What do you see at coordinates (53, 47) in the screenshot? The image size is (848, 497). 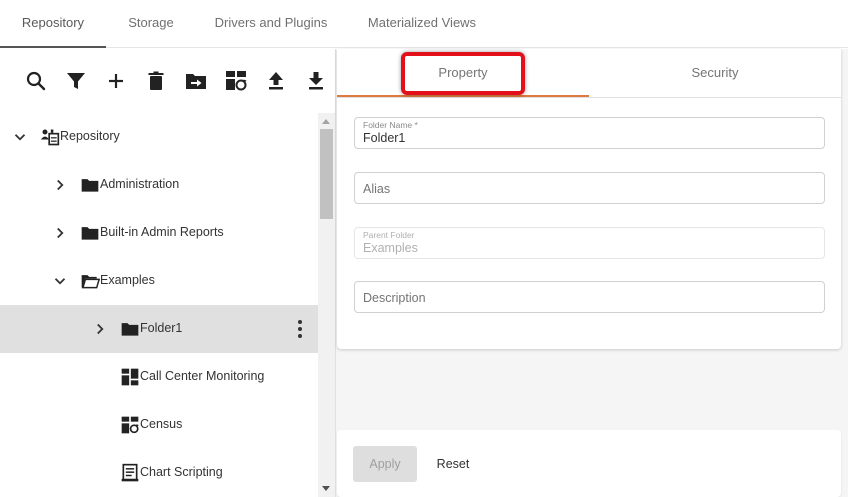 I see `active-tab-underline` at bounding box center [53, 47].